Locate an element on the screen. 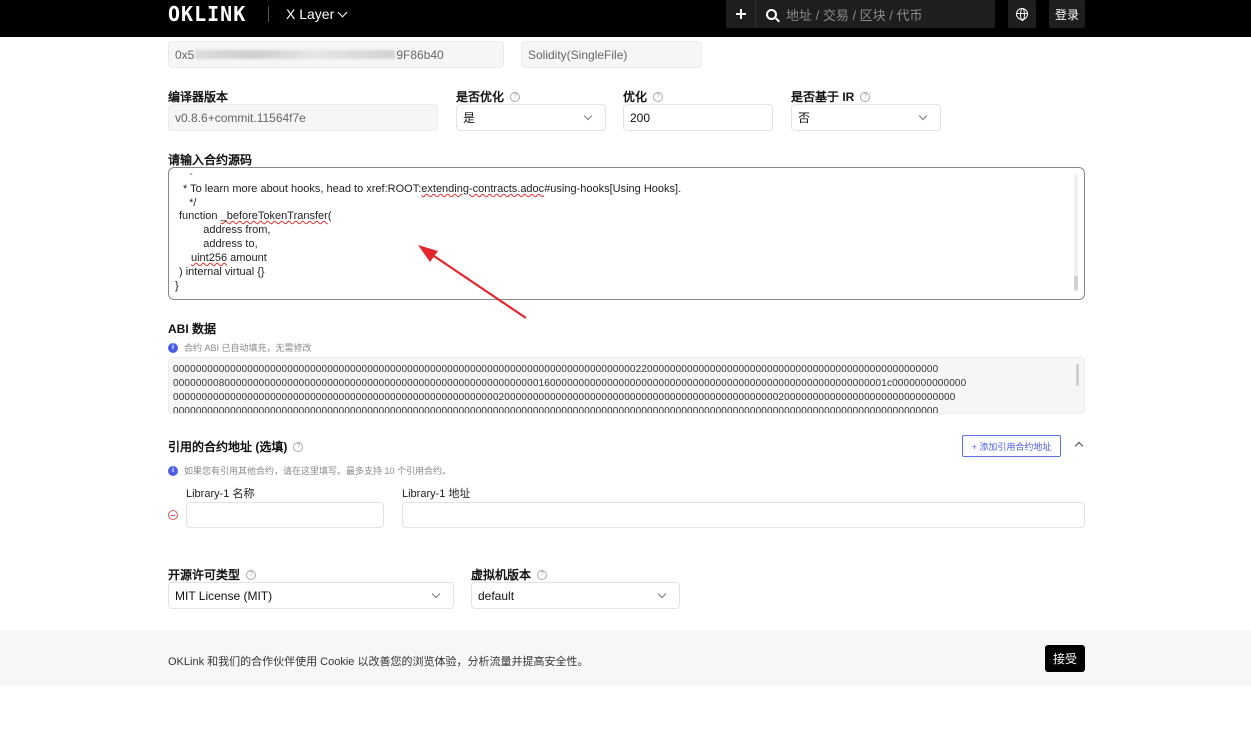 The image size is (1251, 739). address-masked is located at coordinates (295, 54).